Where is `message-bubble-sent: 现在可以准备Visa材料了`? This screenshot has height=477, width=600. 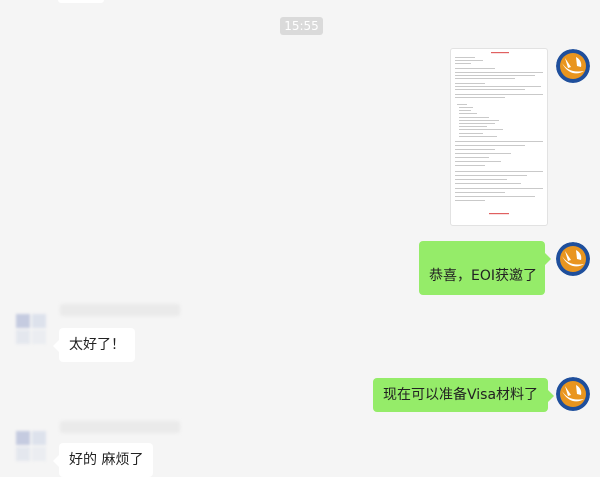 message-bubble-sent: 现在可以准备Visa材料了 is located at coordinates (464, 395).